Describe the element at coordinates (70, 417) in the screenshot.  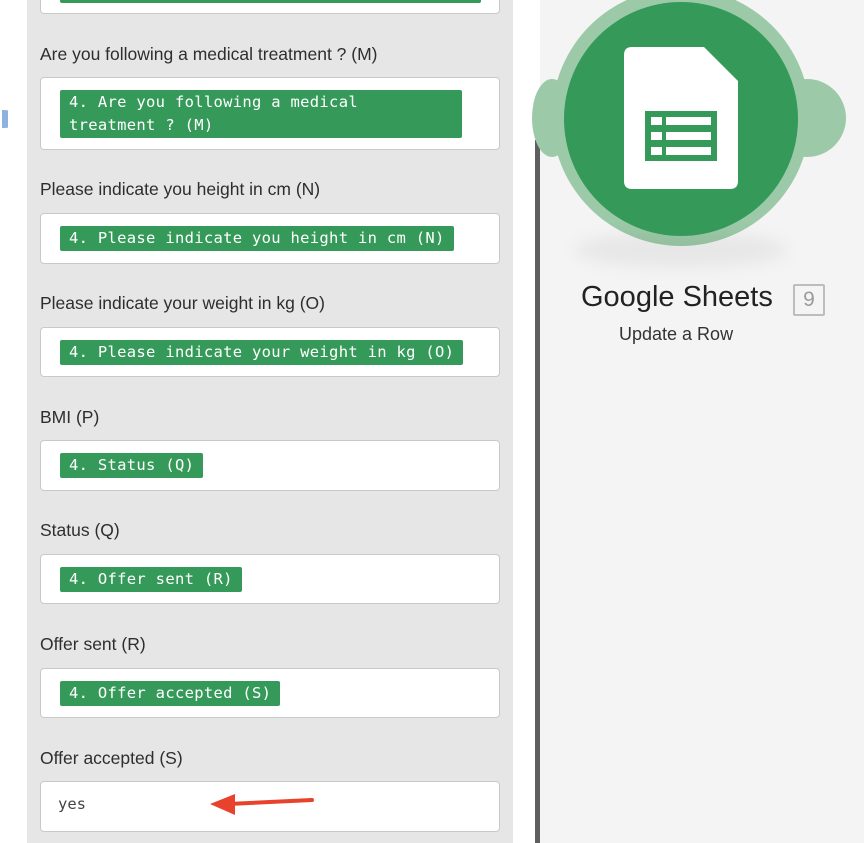
I see `field-label-bmi: BMI (P)` at that location.